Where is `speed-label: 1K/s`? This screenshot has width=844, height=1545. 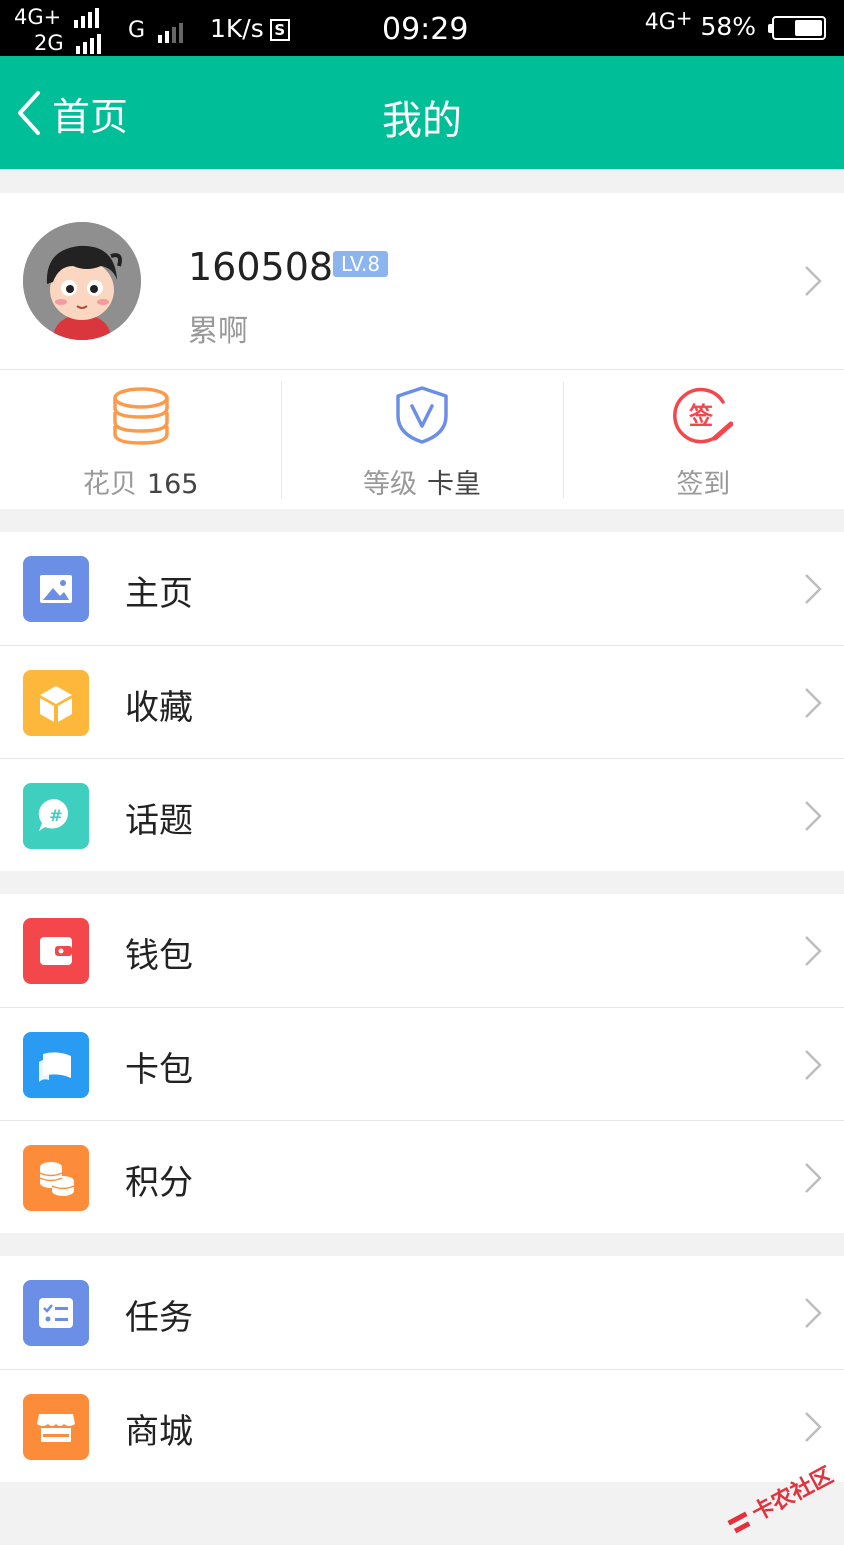 speed-label: 1K/s is located at coordinates (237, 28).